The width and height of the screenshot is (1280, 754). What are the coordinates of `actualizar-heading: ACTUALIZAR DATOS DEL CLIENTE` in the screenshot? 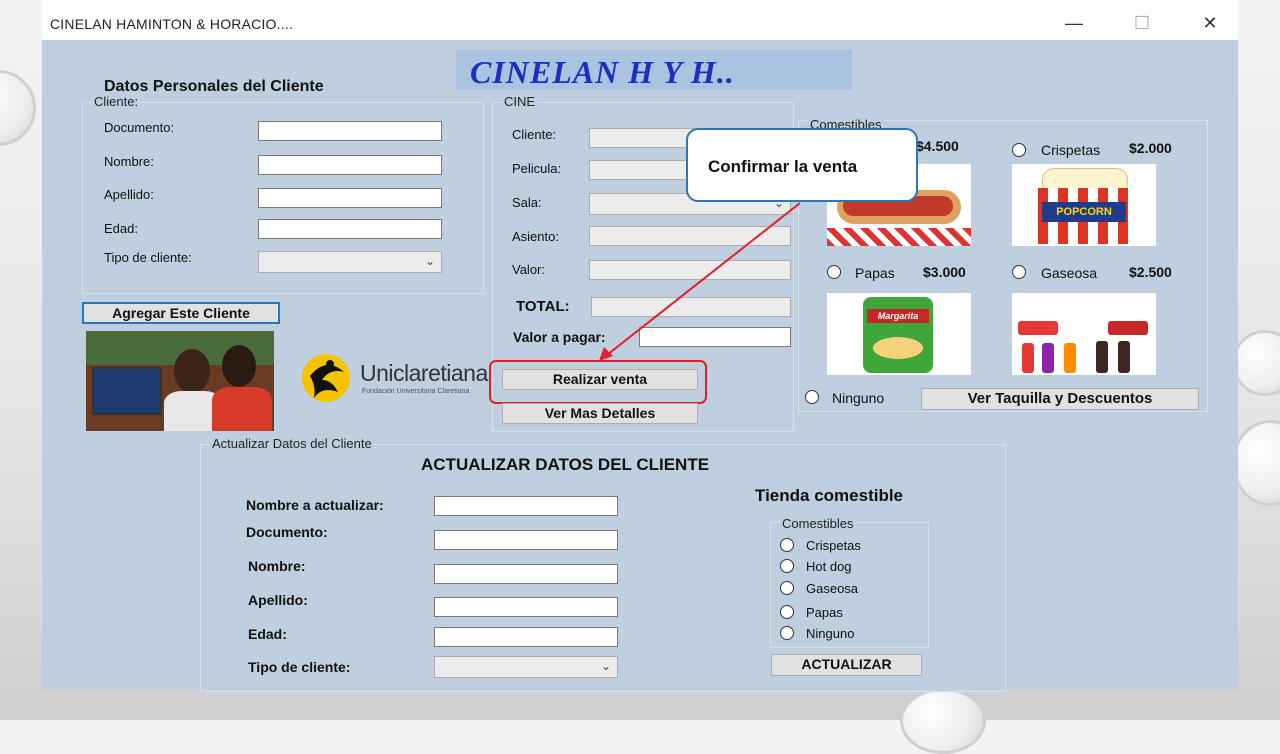 It's located at (565, 464).